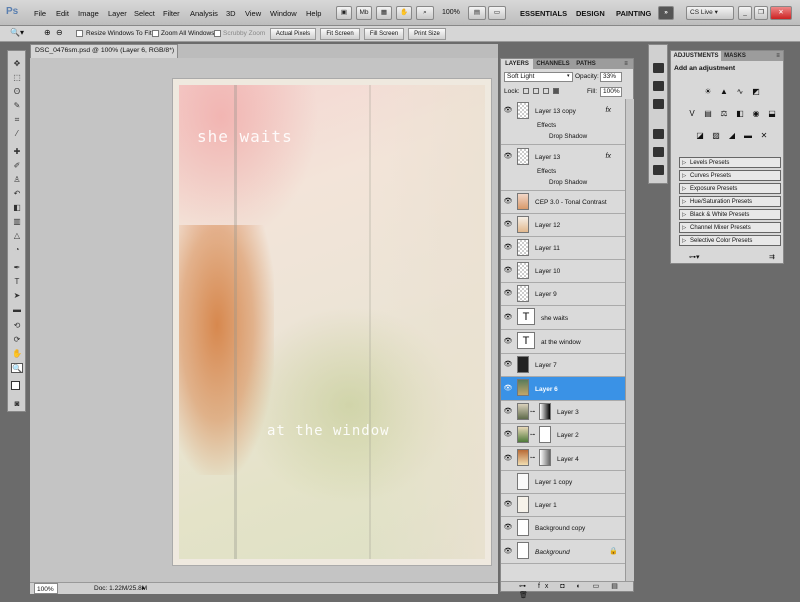  I want to click on layer-row: 👁 ⊶ Layer 3, so click(563, 412).